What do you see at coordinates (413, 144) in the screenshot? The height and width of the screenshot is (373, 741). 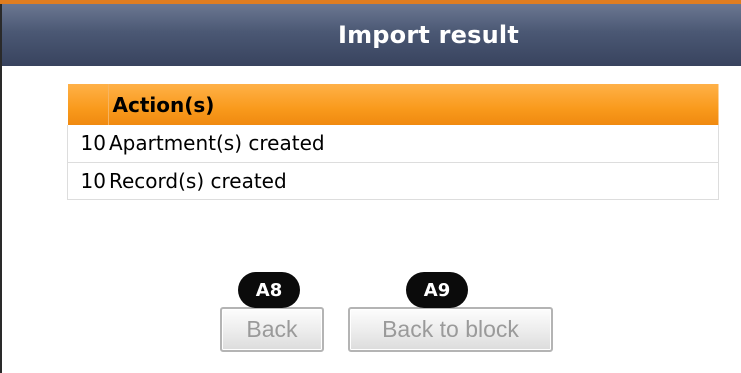 I see `row-description: Apartment(s) created` at bounding box center [413, 144].